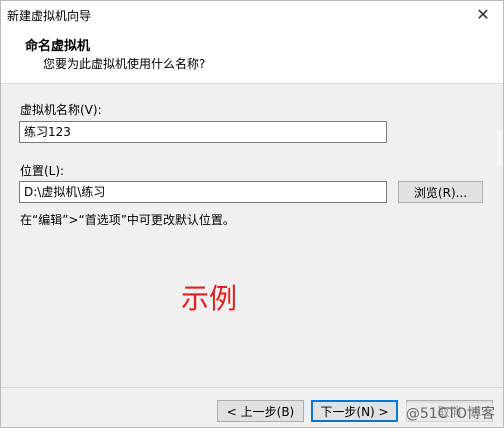 The width and height of the screenshot is (504, 428). I want to click on next-button: 下一步(N) >, so click(354, 411).